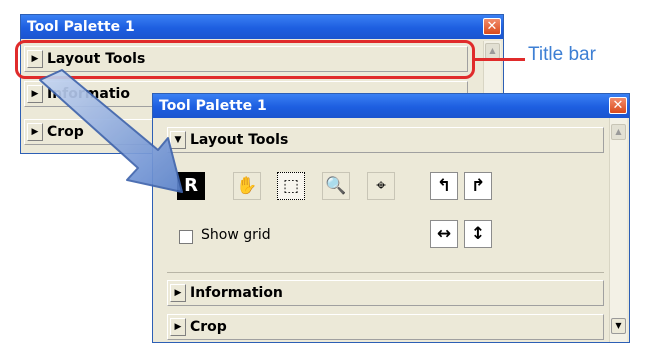 The width and height of the screenshot is (645, 343). What do you see at coordinates (478, 234) in the screenshot?
I see `flip-vertical-icon: ↕` at bounding box center [478, 234].